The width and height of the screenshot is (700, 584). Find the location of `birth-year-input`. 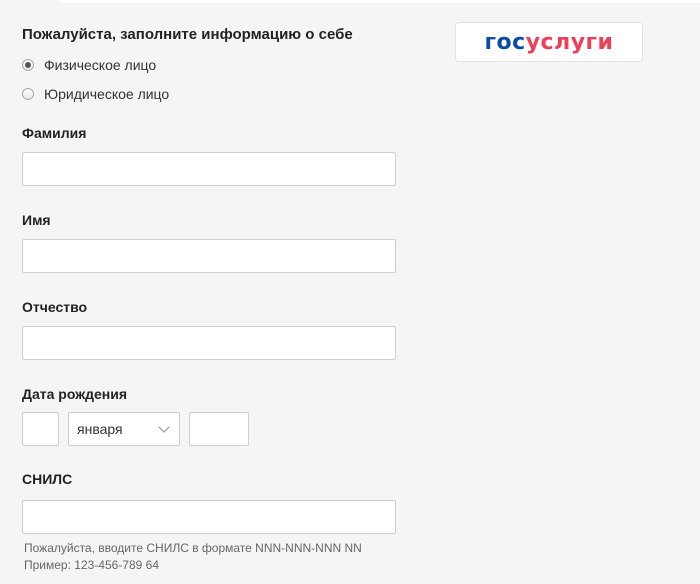

birth-year-input is located at coordinates (219, 429).